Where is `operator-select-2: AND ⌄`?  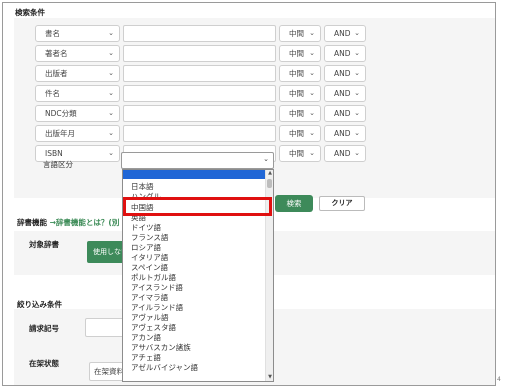
operator-select-2: AND ⌄ is located at coordinates (345, 53).